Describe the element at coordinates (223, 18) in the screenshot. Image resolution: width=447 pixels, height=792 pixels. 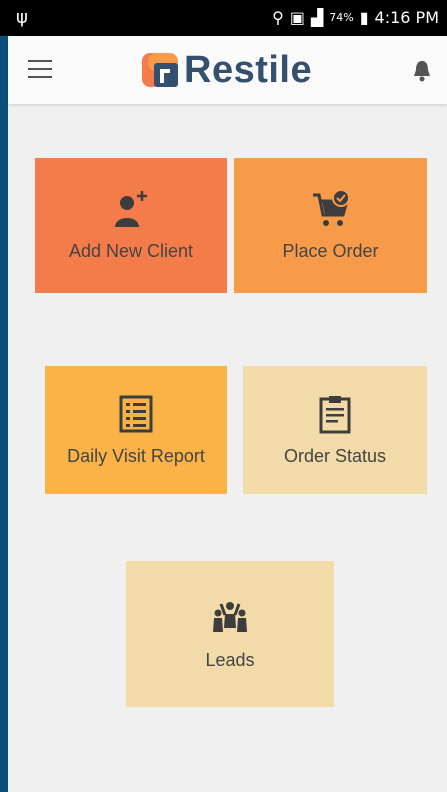
I see `status-bar: ψ ⚲ ▣ ▟ 74% ▮ 4:16 PM` at that location.